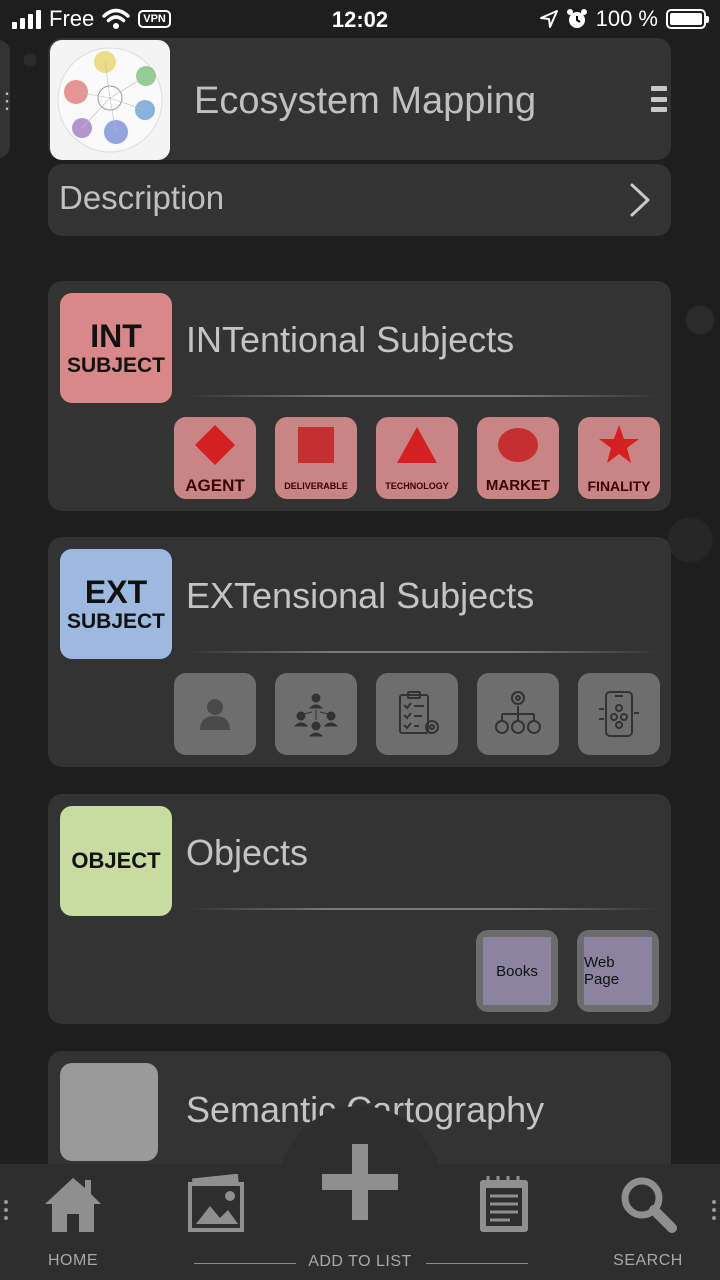  What do you see at coordinates (215, 485) in the screenshot?
I see `tile-label: AGENT` at bounding box center [215, 485].